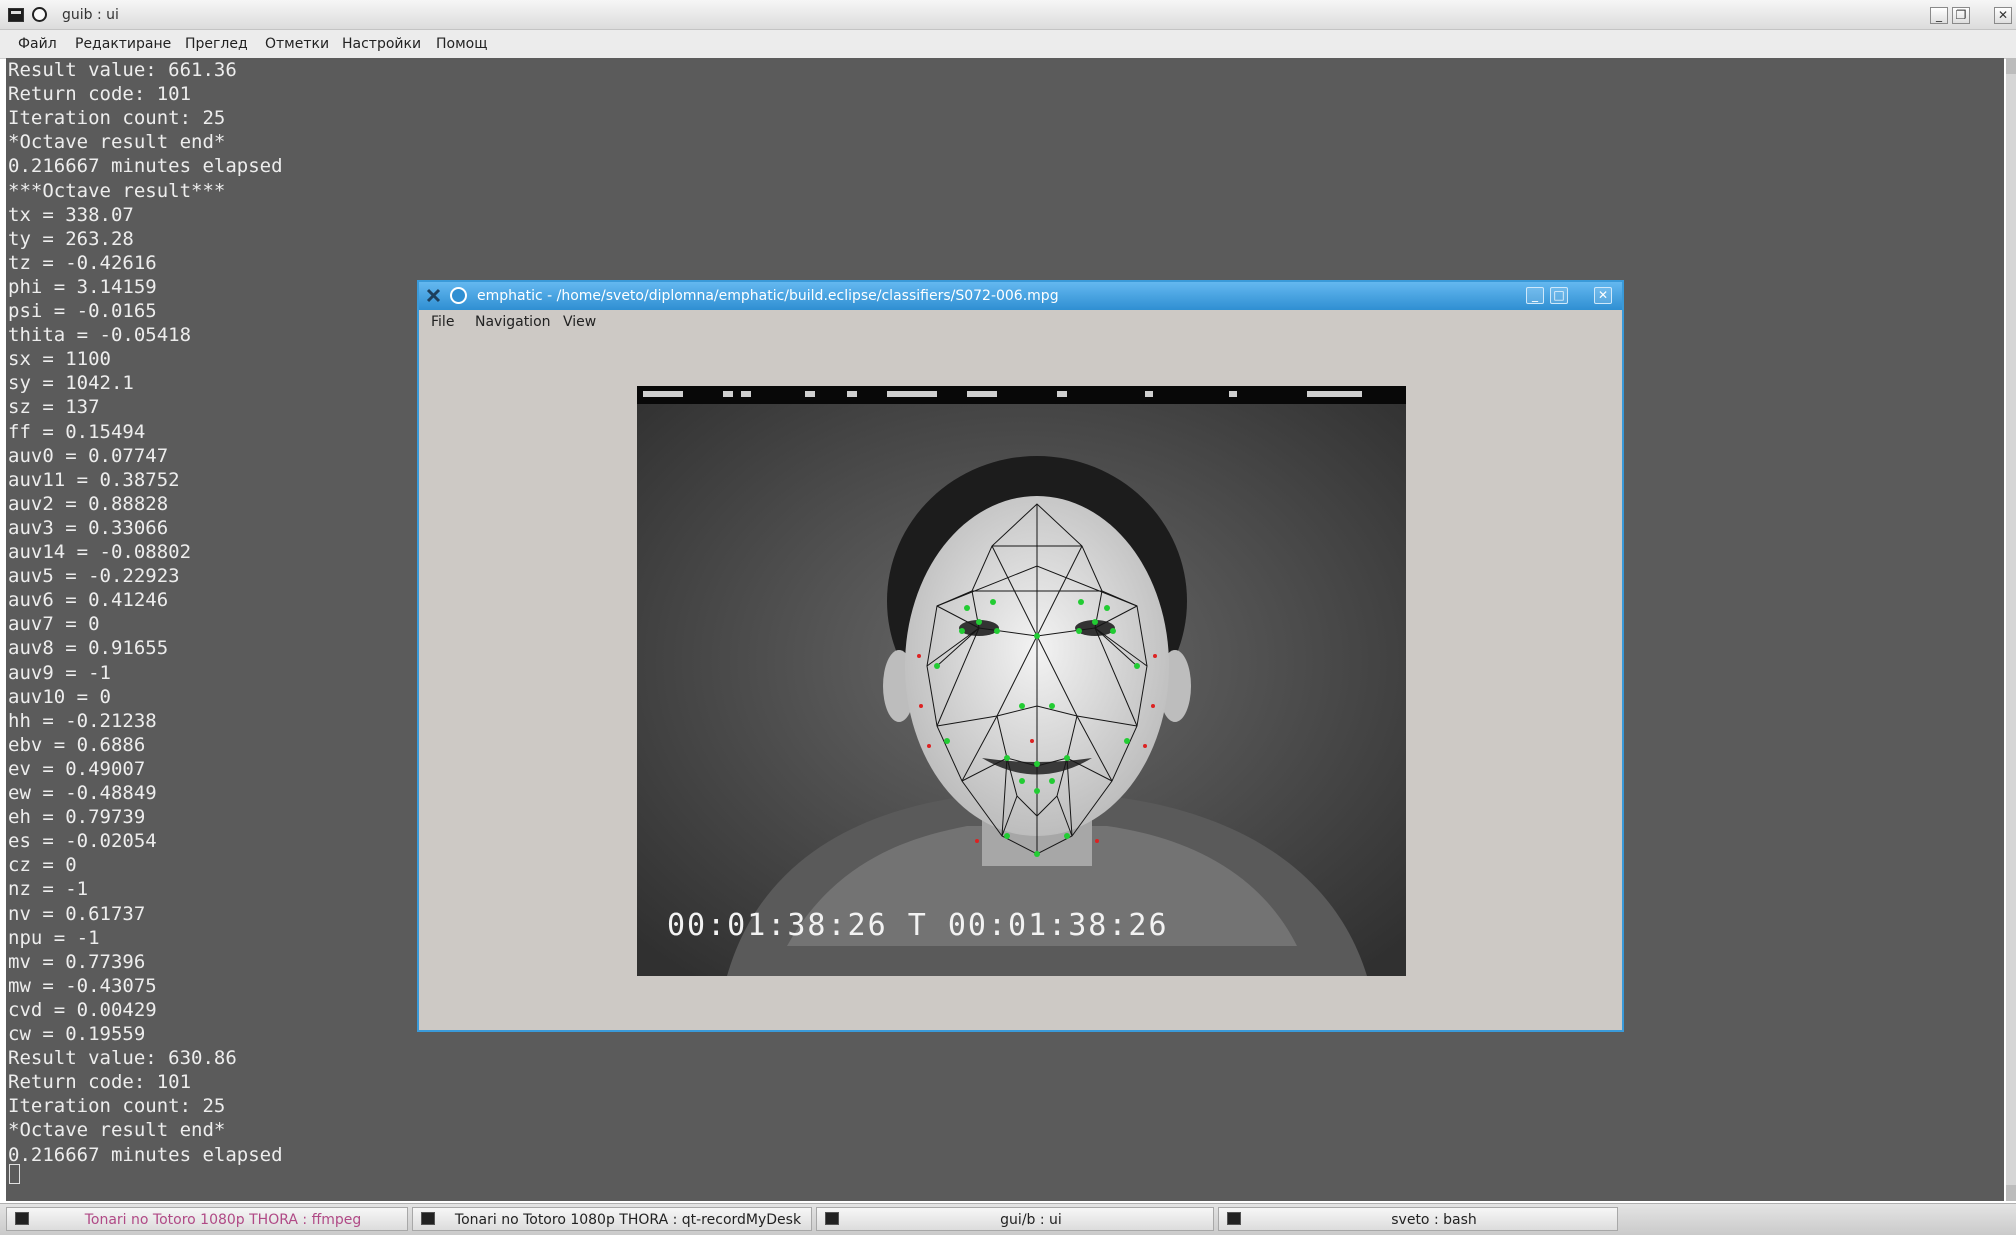  I want to click on terminal-line: auv10 = 0, so click(59, 696).